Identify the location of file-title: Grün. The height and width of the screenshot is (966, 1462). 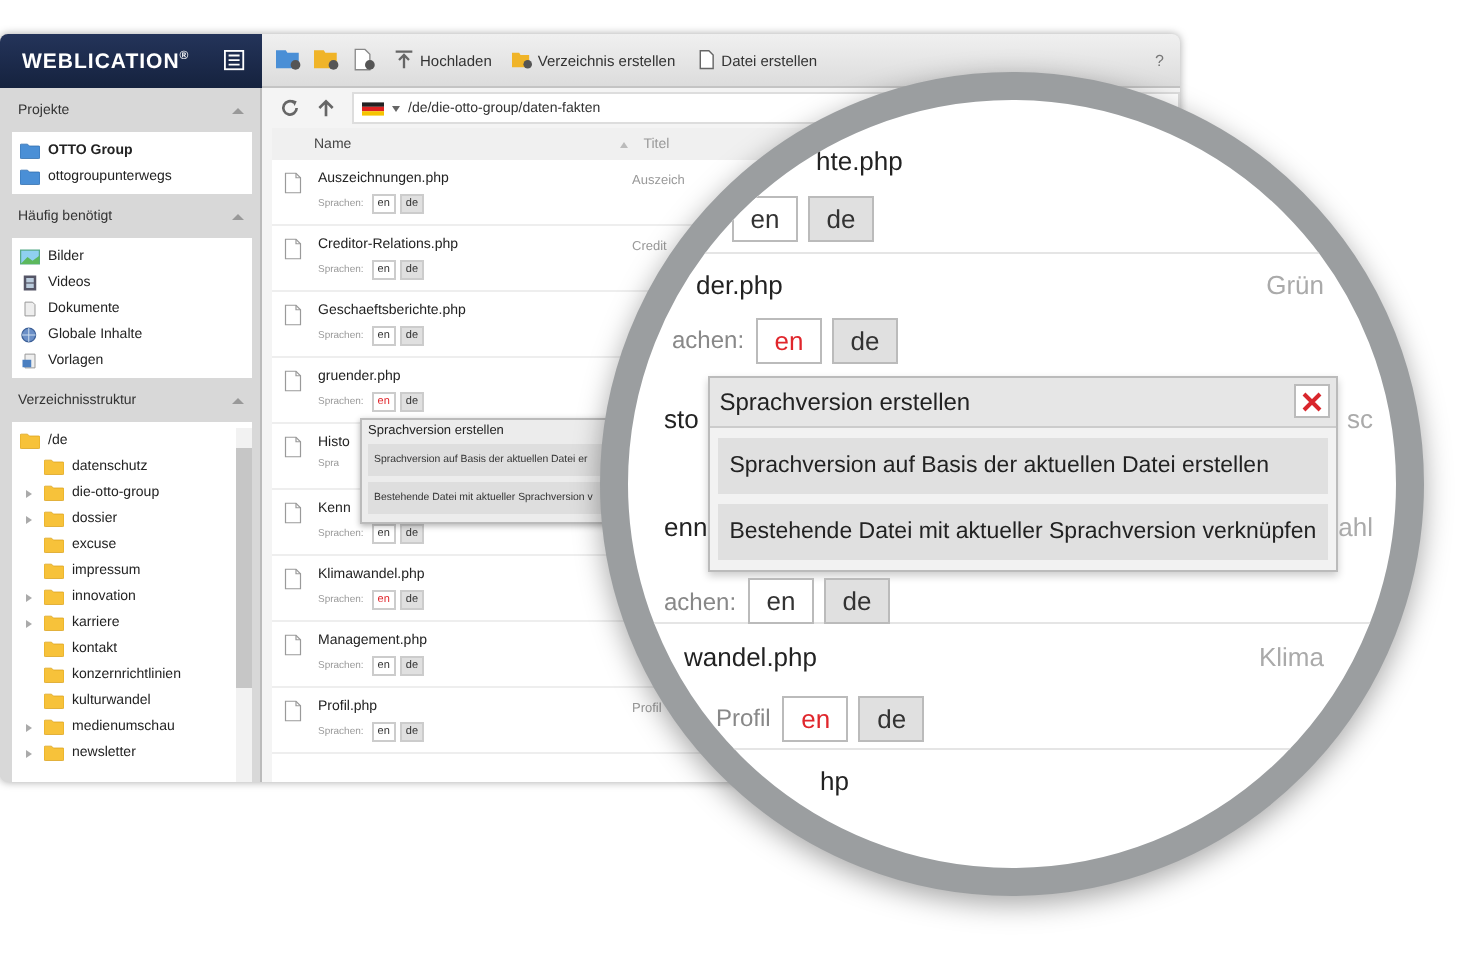
(1295, 284).